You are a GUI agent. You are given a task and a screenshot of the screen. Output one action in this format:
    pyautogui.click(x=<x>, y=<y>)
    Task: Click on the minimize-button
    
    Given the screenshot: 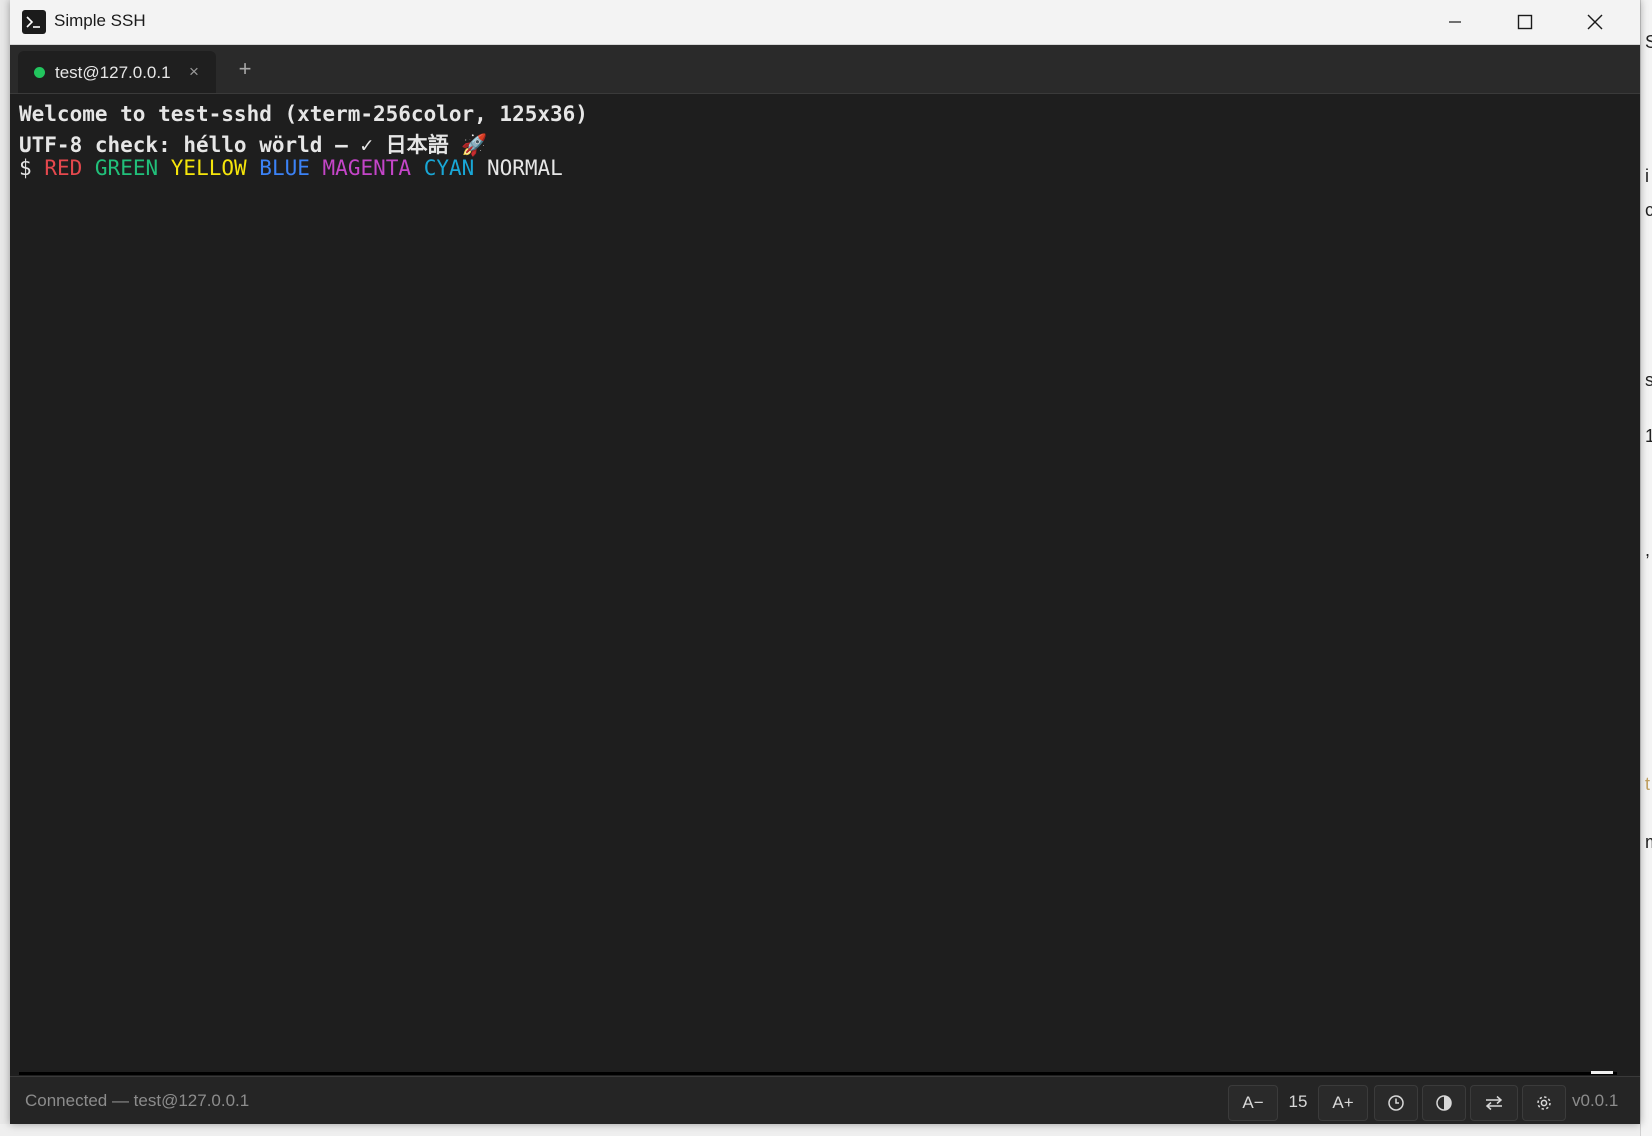 What is the action you would take?
    pyautogui.click(x=1455, y=22)
    